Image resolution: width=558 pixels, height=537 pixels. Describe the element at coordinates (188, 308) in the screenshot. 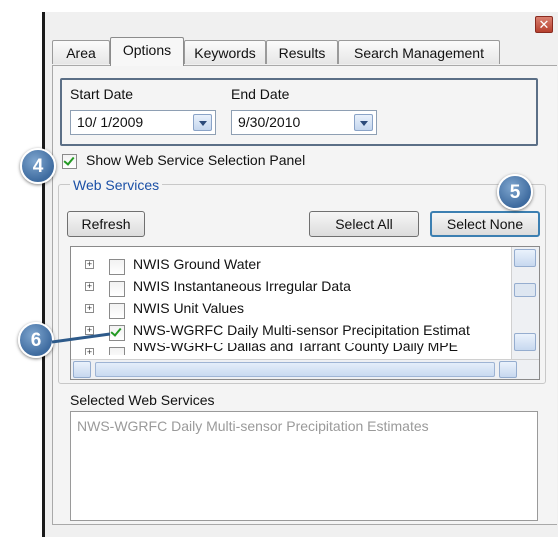

I see `service-label: NWIS Unit Values` at that location.